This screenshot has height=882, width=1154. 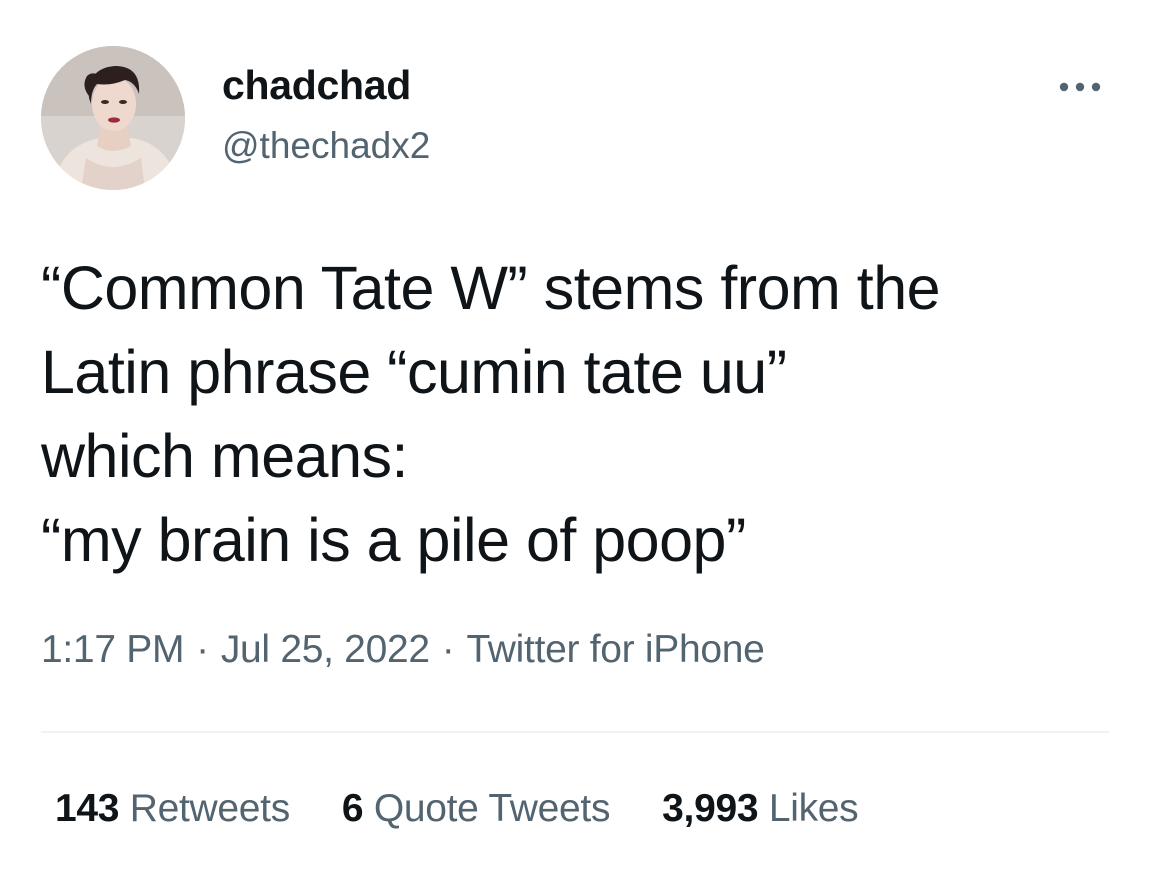 What do you see at coordinates (87, 808) in the screenshot?
I see `retweets-count: 143` at bounding box center [87, 808].